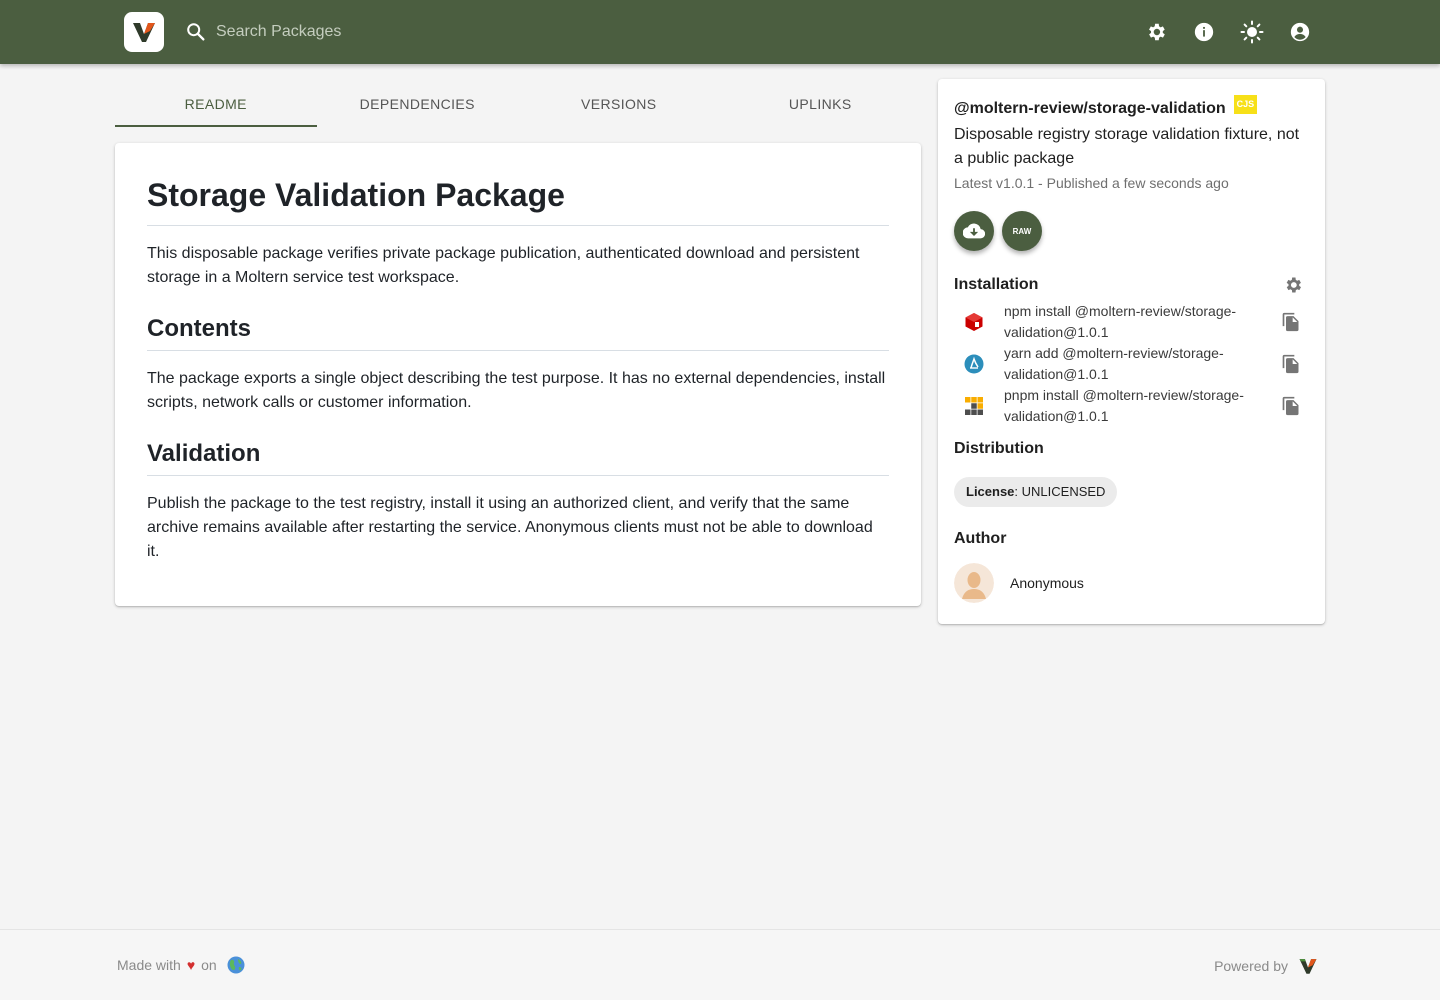 The height and width of the screenshot is (1000, 1440). What do you see at coordinates (980, 538) in the screenshot?
I see `author-title: Author` at bounding box center [980, 538].